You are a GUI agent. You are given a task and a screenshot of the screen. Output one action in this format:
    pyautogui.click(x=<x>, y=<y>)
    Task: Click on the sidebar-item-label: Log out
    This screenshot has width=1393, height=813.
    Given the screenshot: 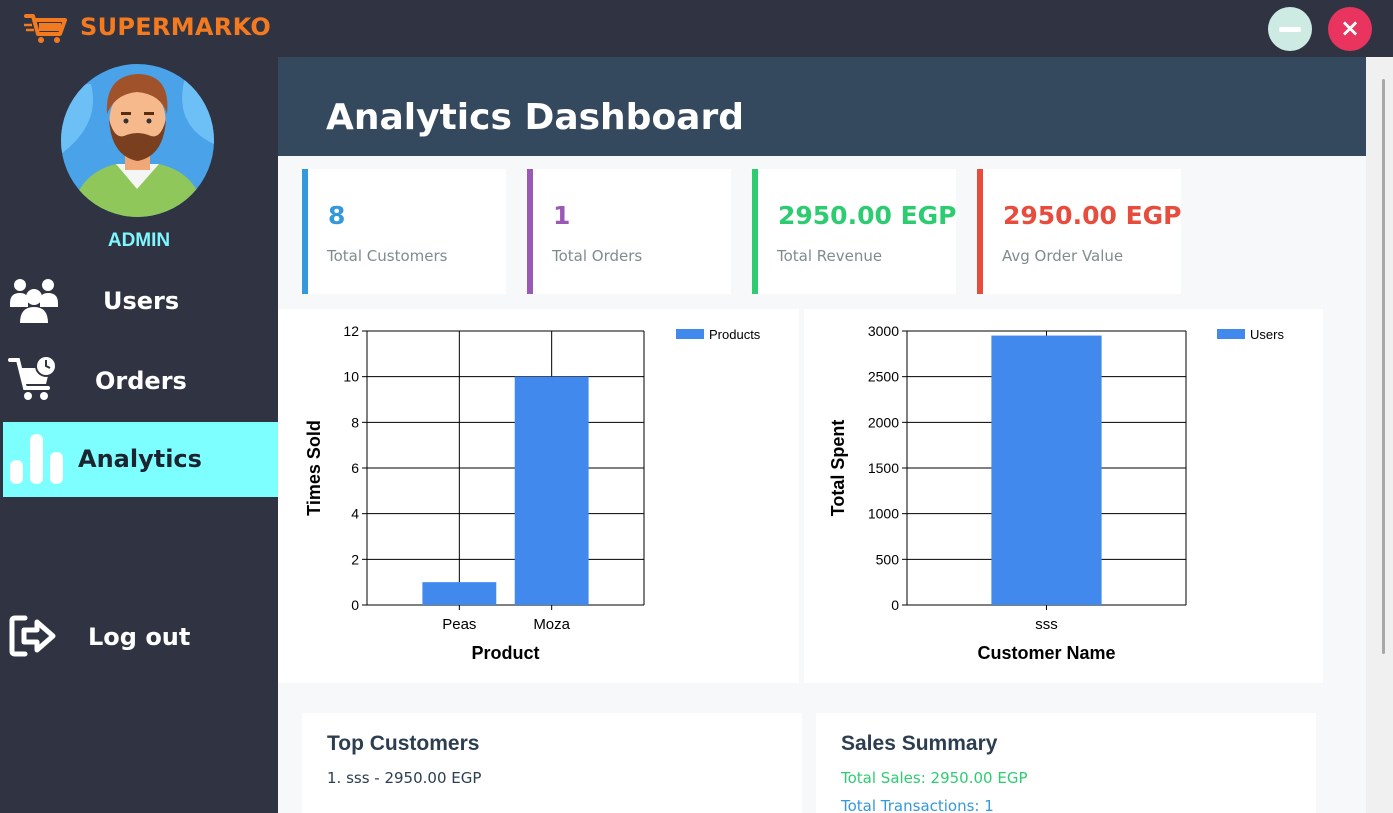 What is the action you would take?
    pyautogui.click(x=139, y=637)
    